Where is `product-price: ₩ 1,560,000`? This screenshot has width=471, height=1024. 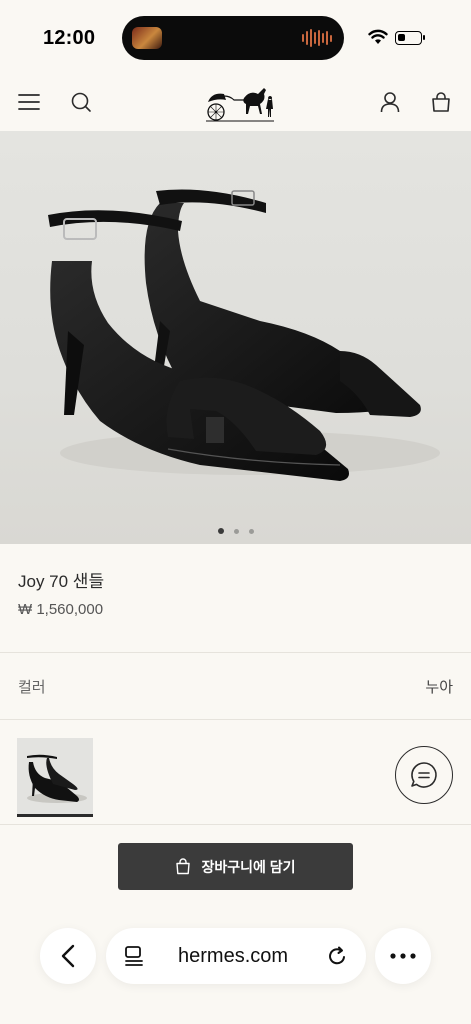 product-price: ₩ 1,560,000 is located at coordinates (61, 609).